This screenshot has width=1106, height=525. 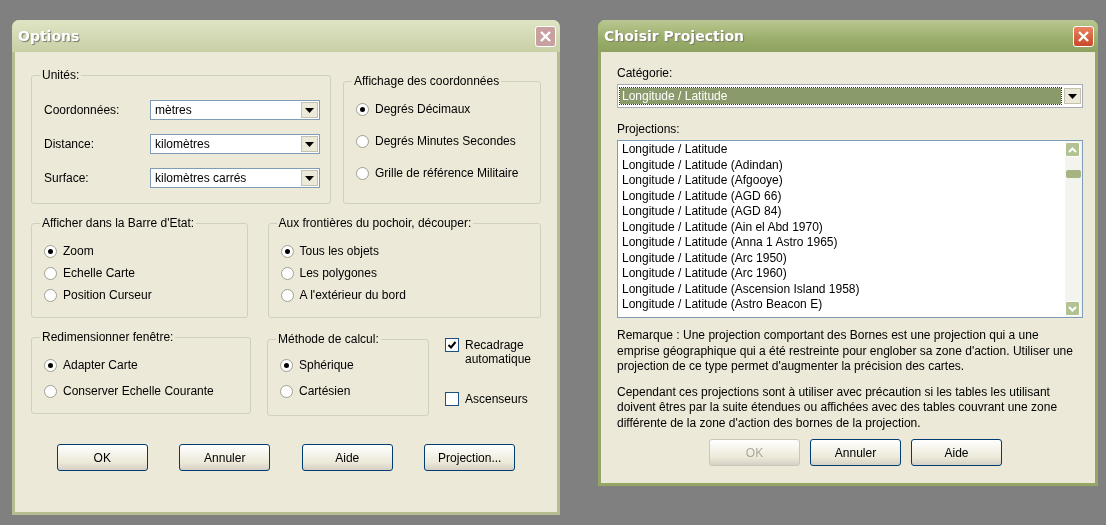 I want to click on radio-button: Sphérique, so click(x=349, y=365).